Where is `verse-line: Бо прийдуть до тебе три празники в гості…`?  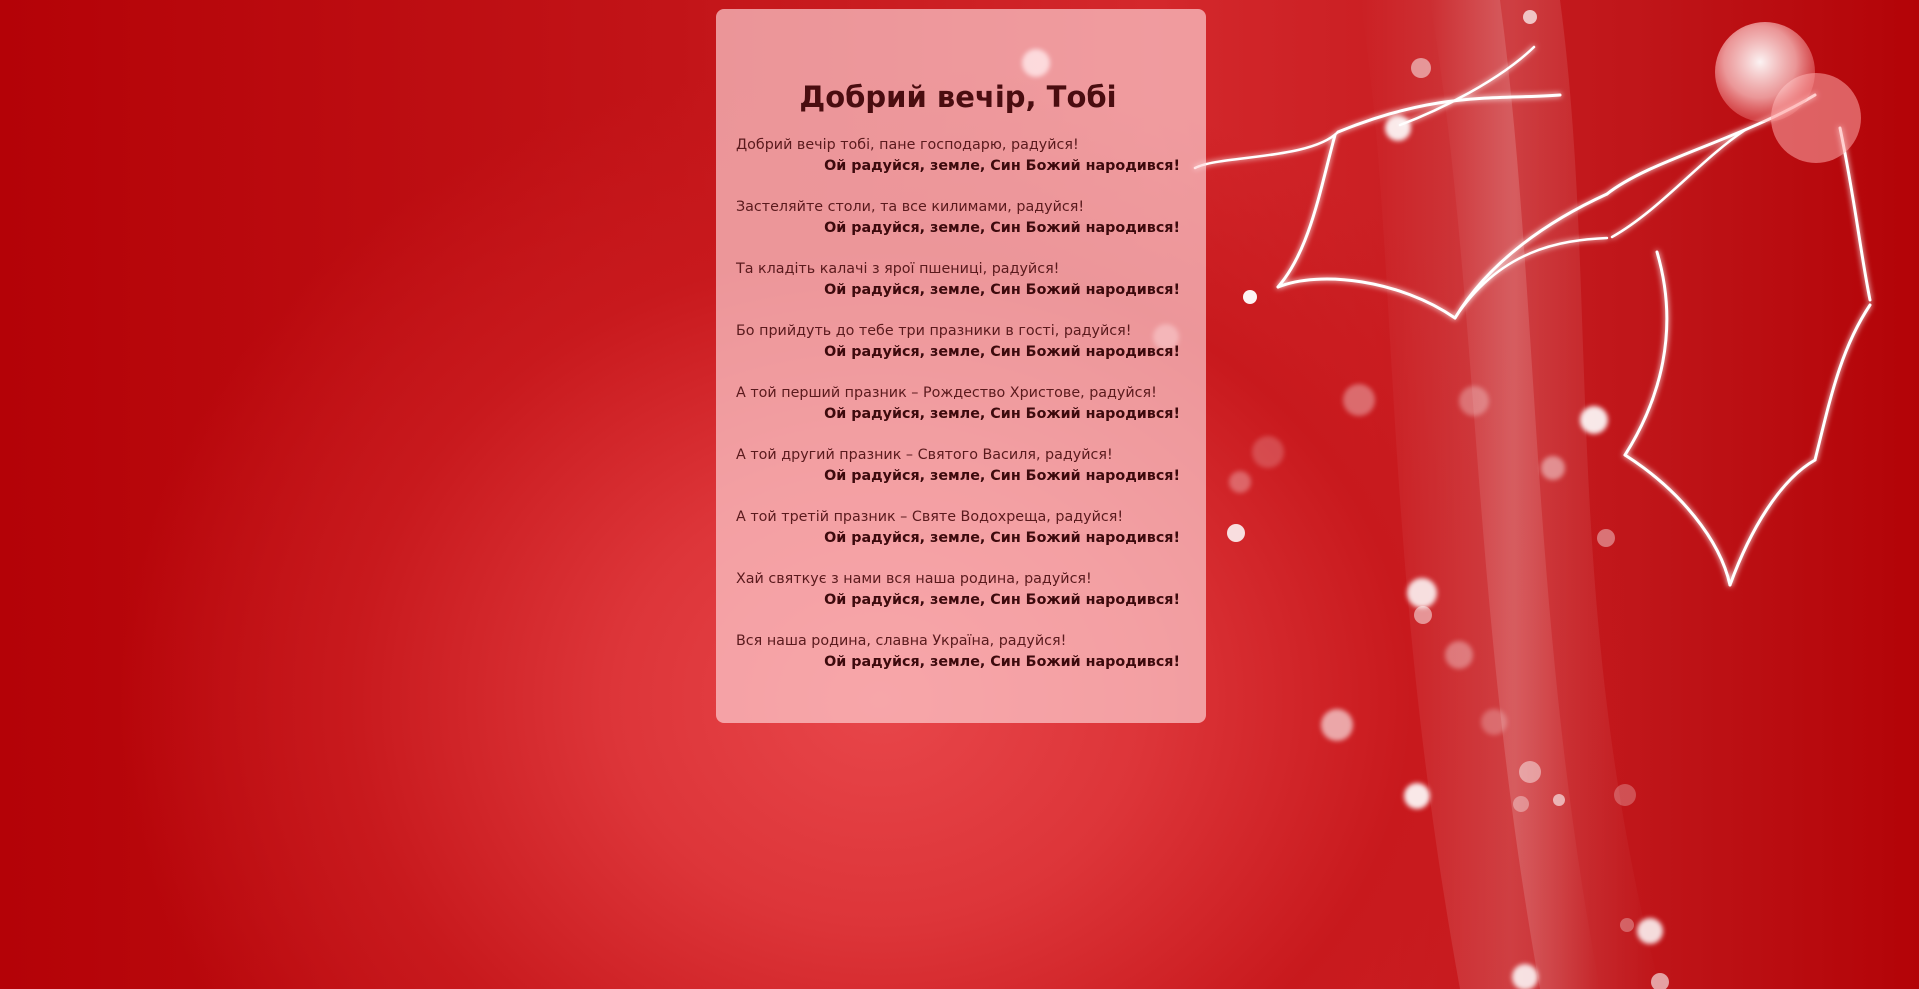
verse-line: Бо прийдуть до тебе три празники в гості… is located at coordinates (934, 331).